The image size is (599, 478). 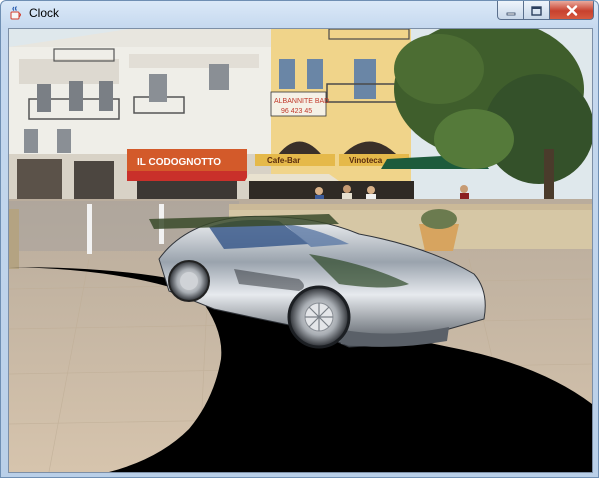 I want to click on window-title: Clock, so click(x=44, y=13).